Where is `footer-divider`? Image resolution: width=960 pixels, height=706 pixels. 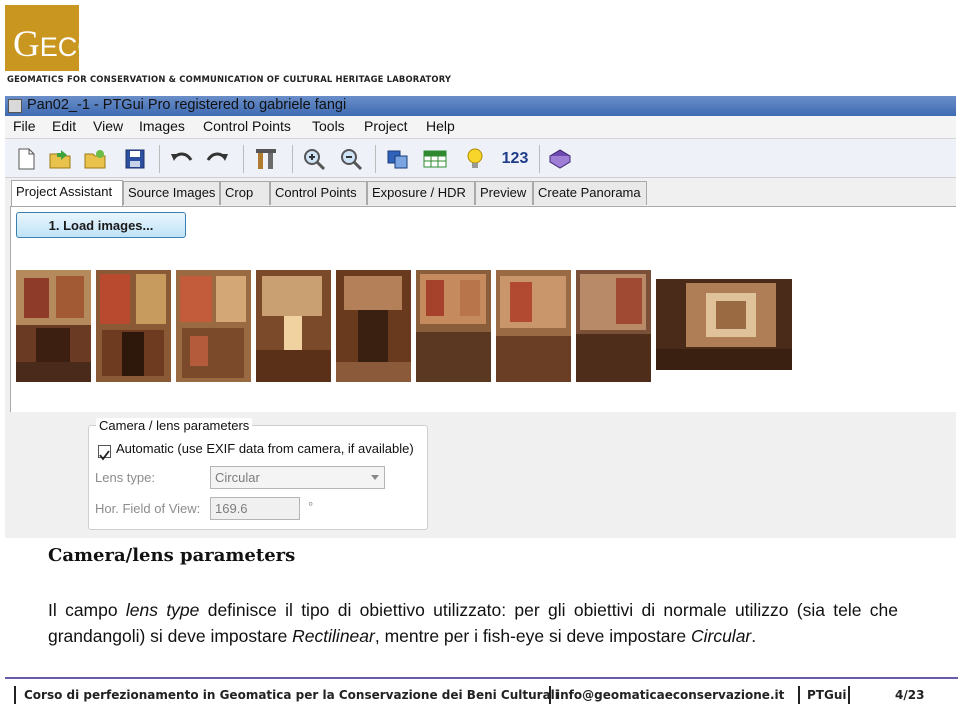
footer-divider is located at coordinates (481, 678).